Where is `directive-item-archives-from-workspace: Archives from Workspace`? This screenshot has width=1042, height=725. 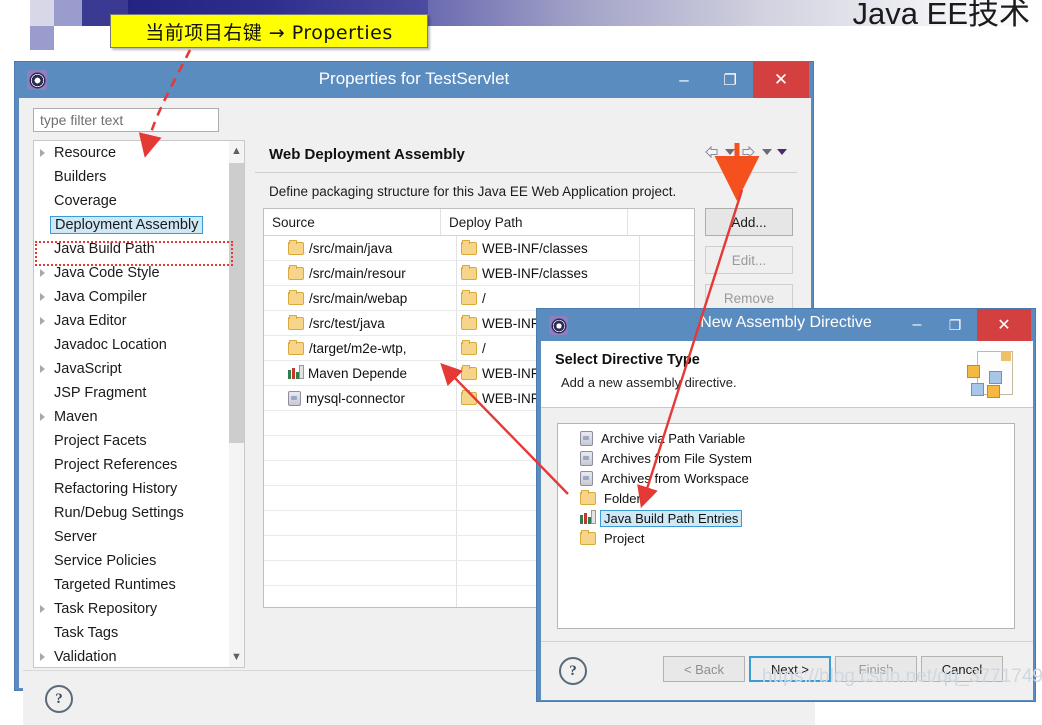
directive-item-archives-from-workspace: Archives from Workspace is located at coordinates (786, 478).